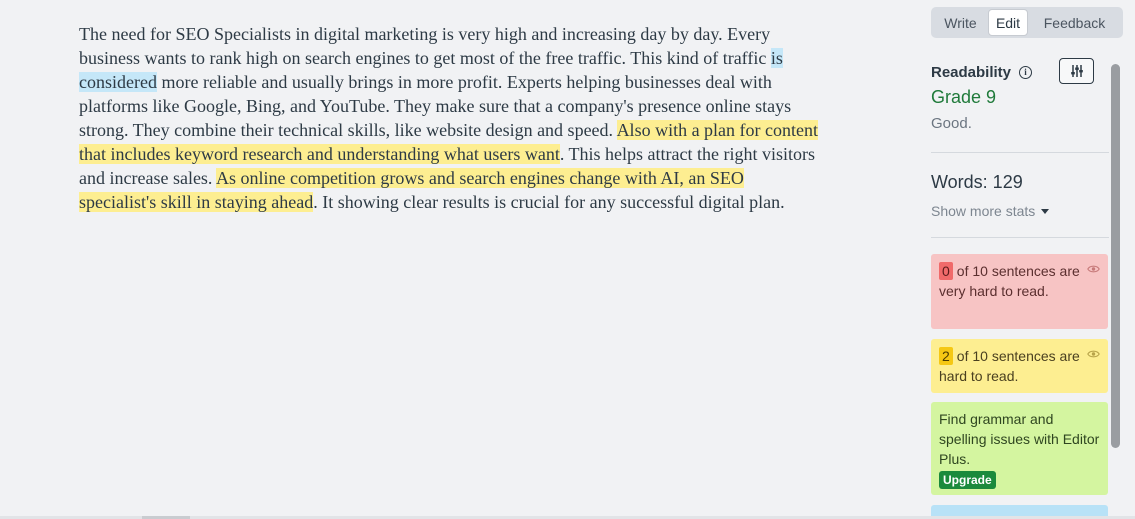  Describe the element at coordinates (960, 22) in the screenshot. I see `tab-write: Write` at that location.